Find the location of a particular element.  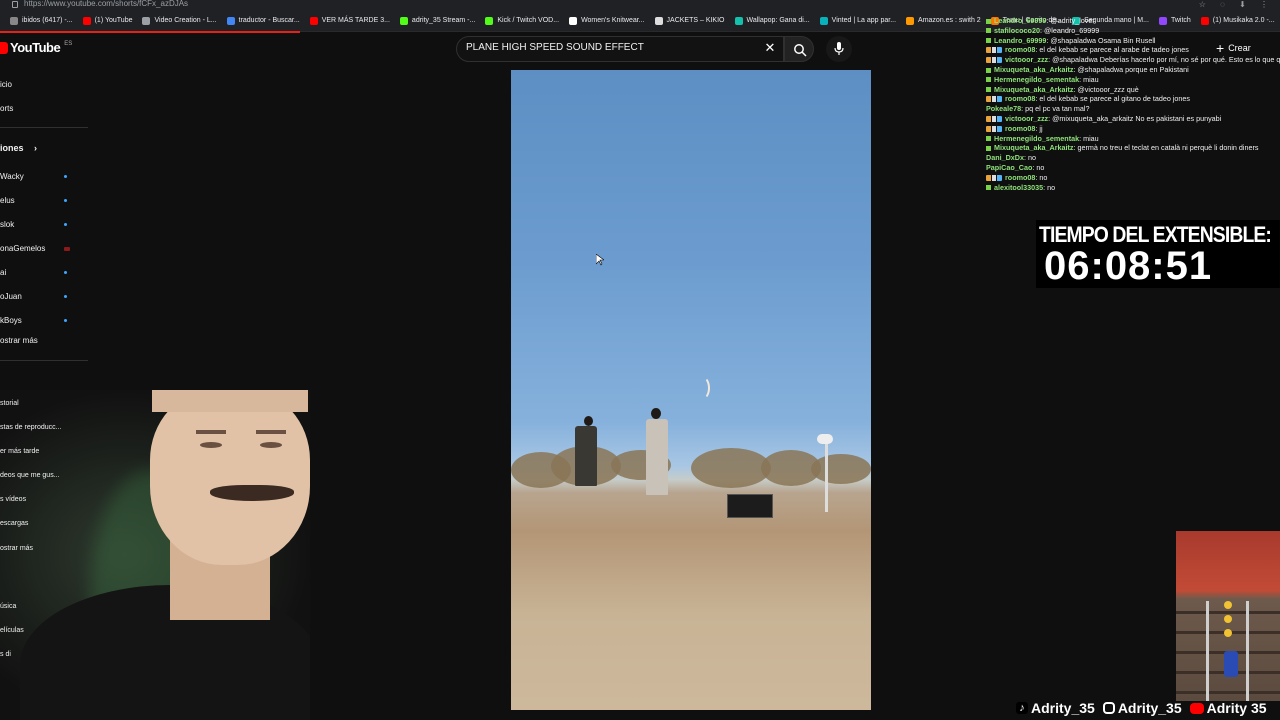

tiktok-handle: ♪ Adrity_35 is located at coordinates (1055, 708).